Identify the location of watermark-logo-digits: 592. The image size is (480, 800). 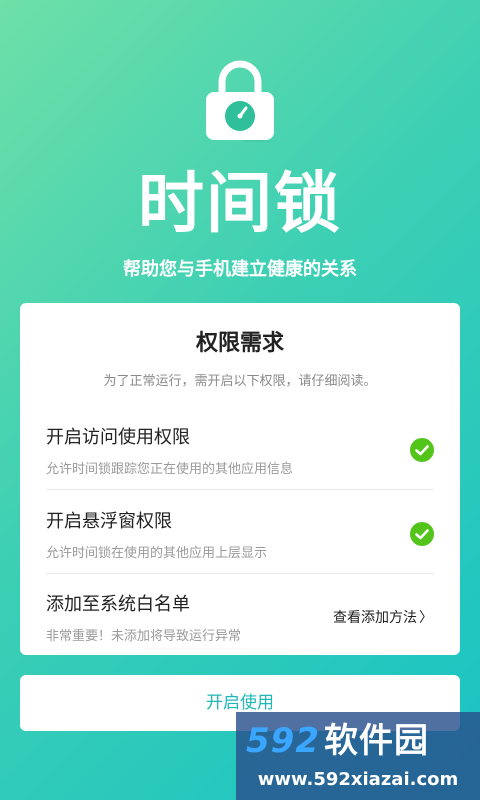
(283, 741).